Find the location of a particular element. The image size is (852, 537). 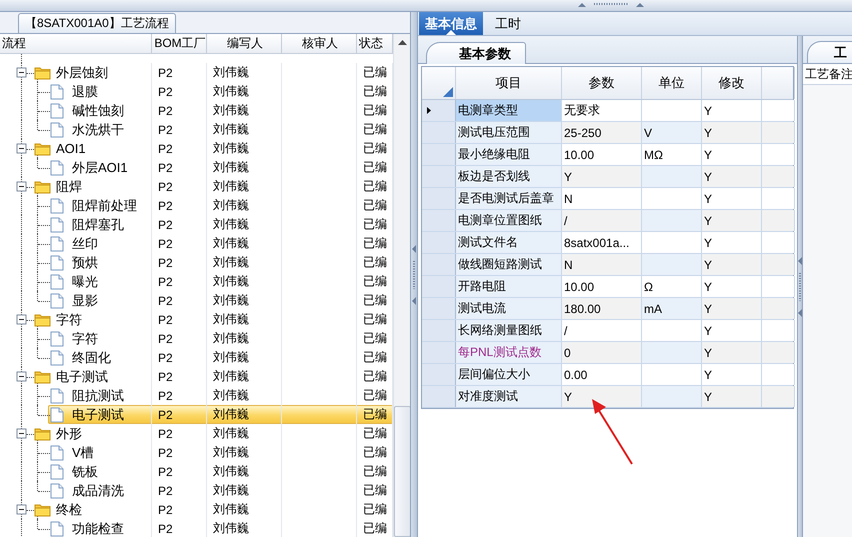

value-cell: 0 is located at coordinates (602, 352).